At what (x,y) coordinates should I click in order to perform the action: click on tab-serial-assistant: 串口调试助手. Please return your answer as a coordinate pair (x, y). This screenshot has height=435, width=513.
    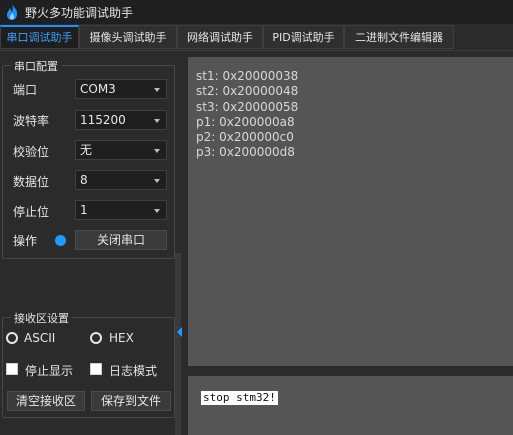
    Looking at the image, I should click on (39, 37).